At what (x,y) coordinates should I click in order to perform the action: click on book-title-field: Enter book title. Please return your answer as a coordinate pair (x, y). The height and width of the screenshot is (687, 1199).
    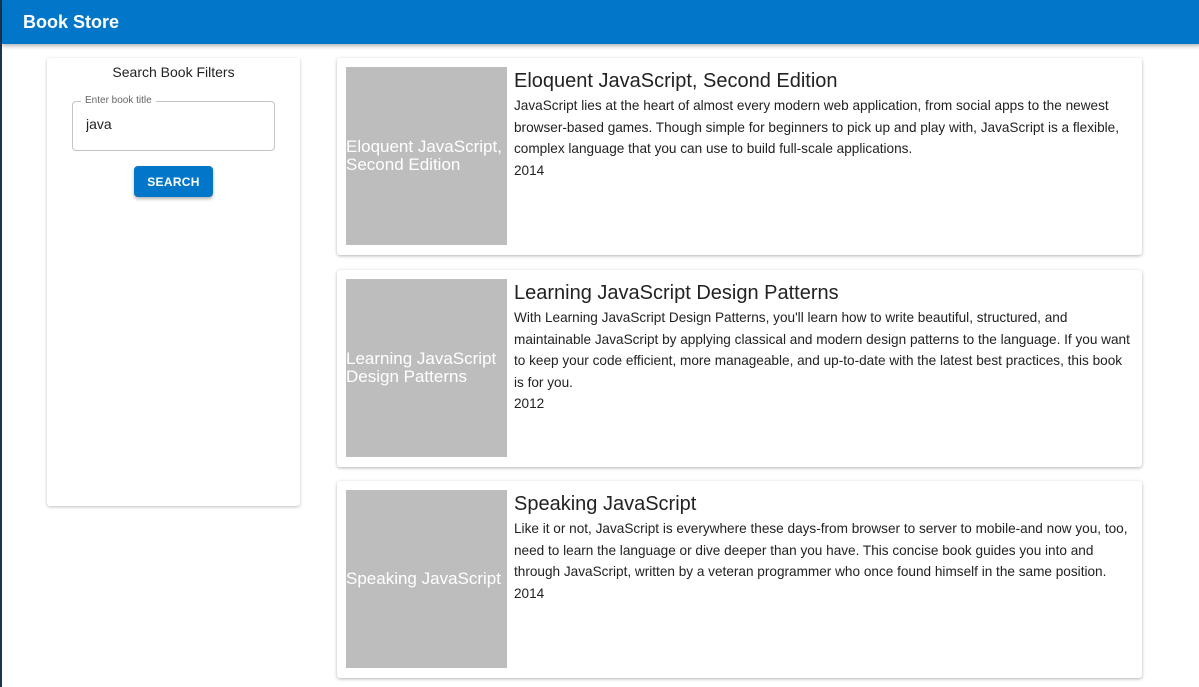
    Looking at the image, I should click on (173, 123).